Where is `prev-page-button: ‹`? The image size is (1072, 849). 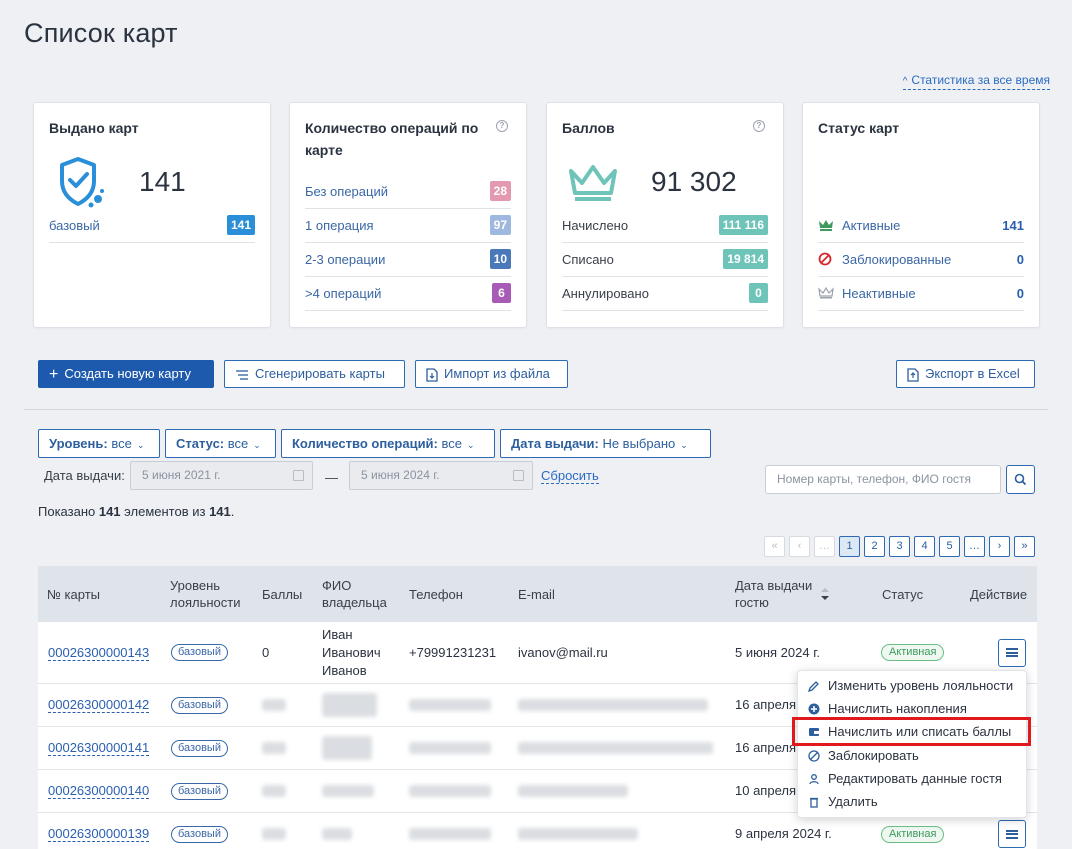 prev-page-button: ‹ is located at coordinates (799, 546).